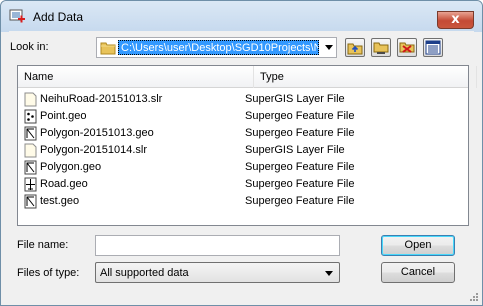 This screenshot has height=306, width=483. What do you see at coordinates (243, 184) in the screenshot?
I see `list-item: Road.geo Supergeo Feature File` at bounding box center [243, 184].